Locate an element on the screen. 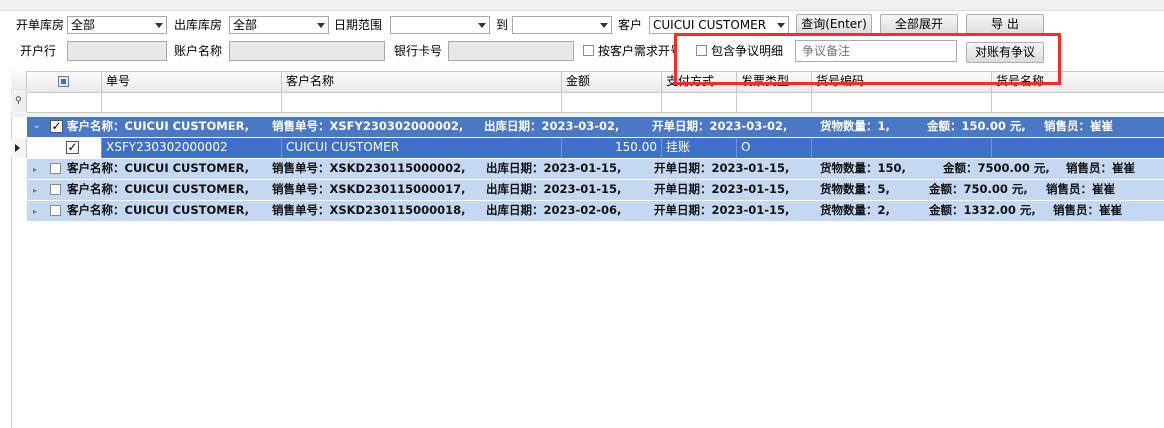 The width and height of the screenshot is (1164, 428). group-order-no: 销售单号：XSKD230115000017, is located at coordinates (369, 189).